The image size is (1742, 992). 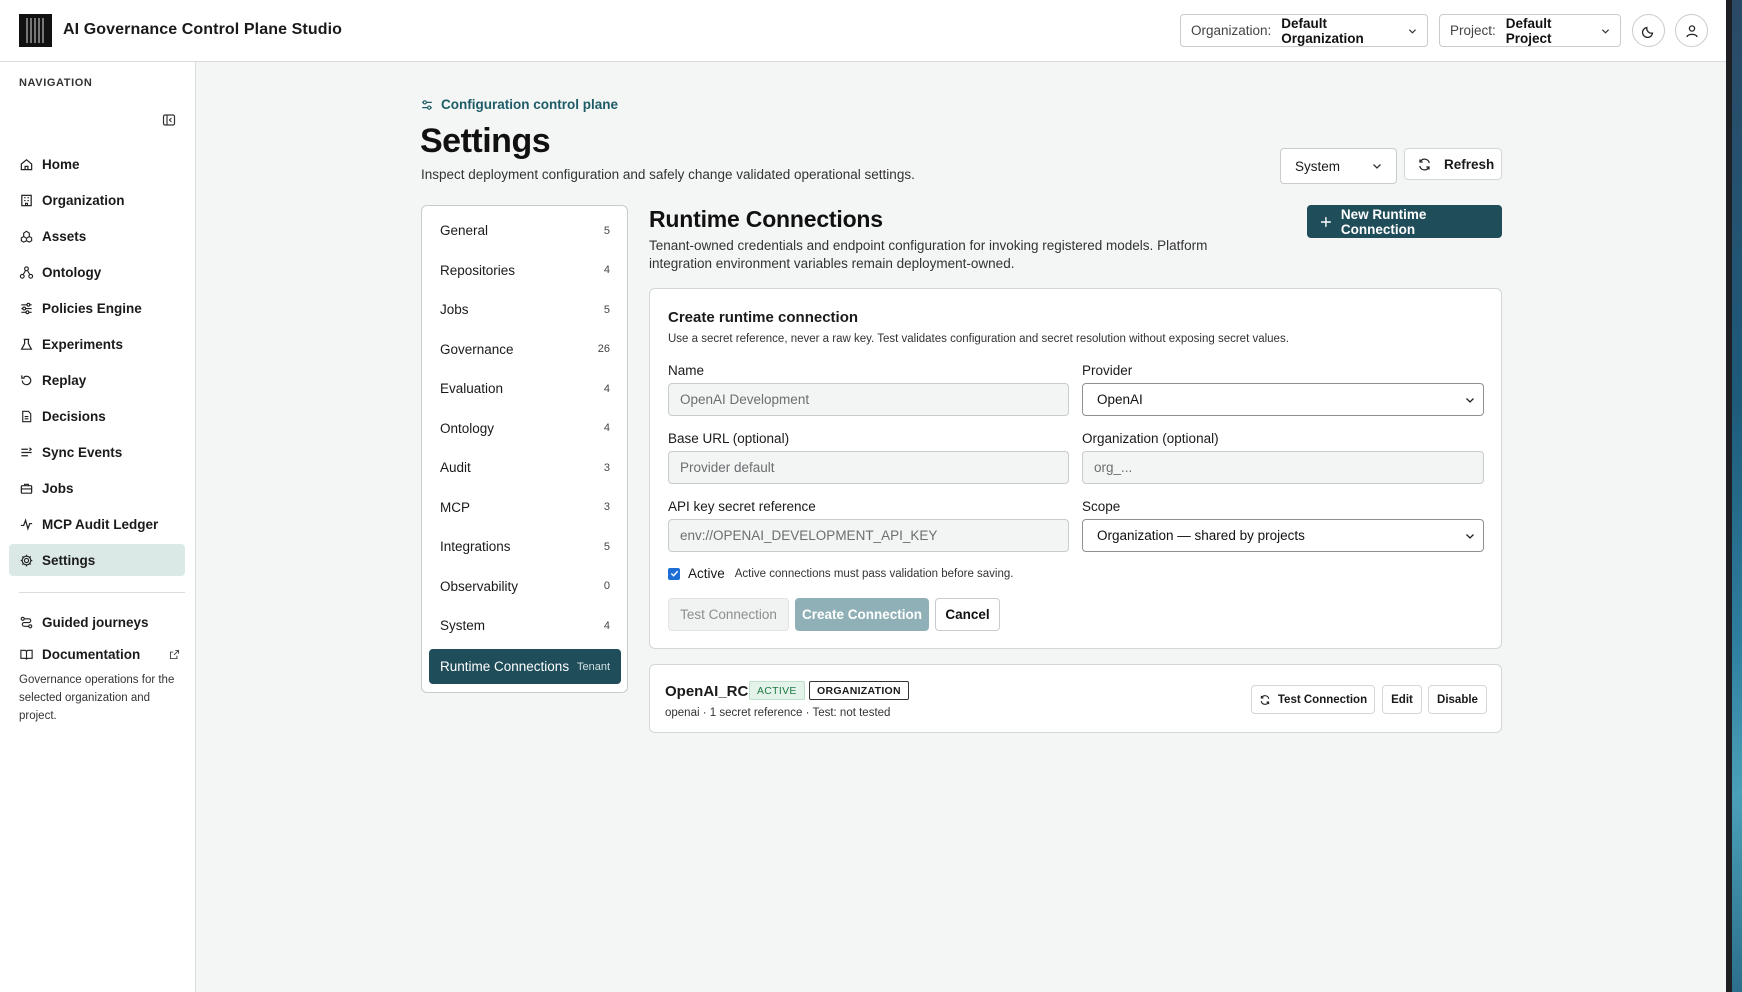 I want to click on new-runtime-connection-label: New Runtime Connection, so click(x=1383, y=221).